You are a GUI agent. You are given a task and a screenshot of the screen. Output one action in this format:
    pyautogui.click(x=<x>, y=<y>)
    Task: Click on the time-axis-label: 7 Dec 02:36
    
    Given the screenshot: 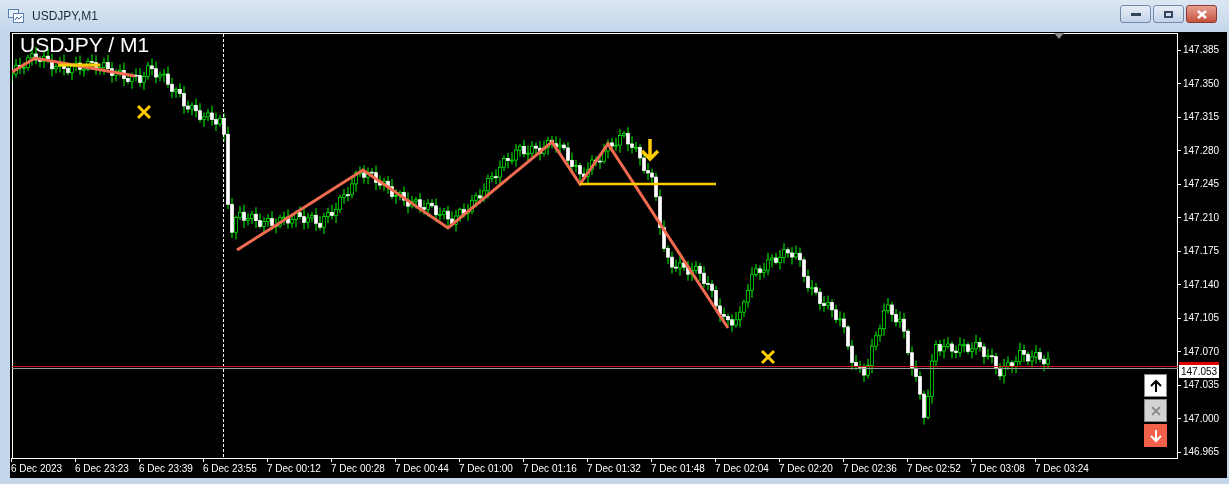 What is the action you would take?
    pyautogui.click(x=870, y=468)
    